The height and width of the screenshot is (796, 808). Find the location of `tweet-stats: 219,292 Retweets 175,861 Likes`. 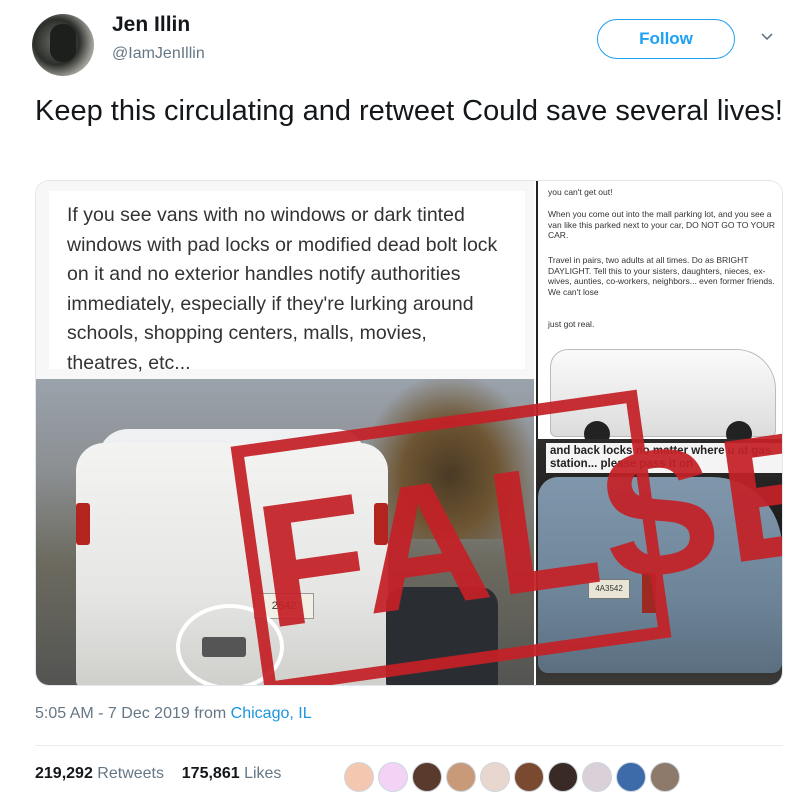

tweet-stats: 219,292 Retweets 175,861 Likes is located at coordinates (158, 774).